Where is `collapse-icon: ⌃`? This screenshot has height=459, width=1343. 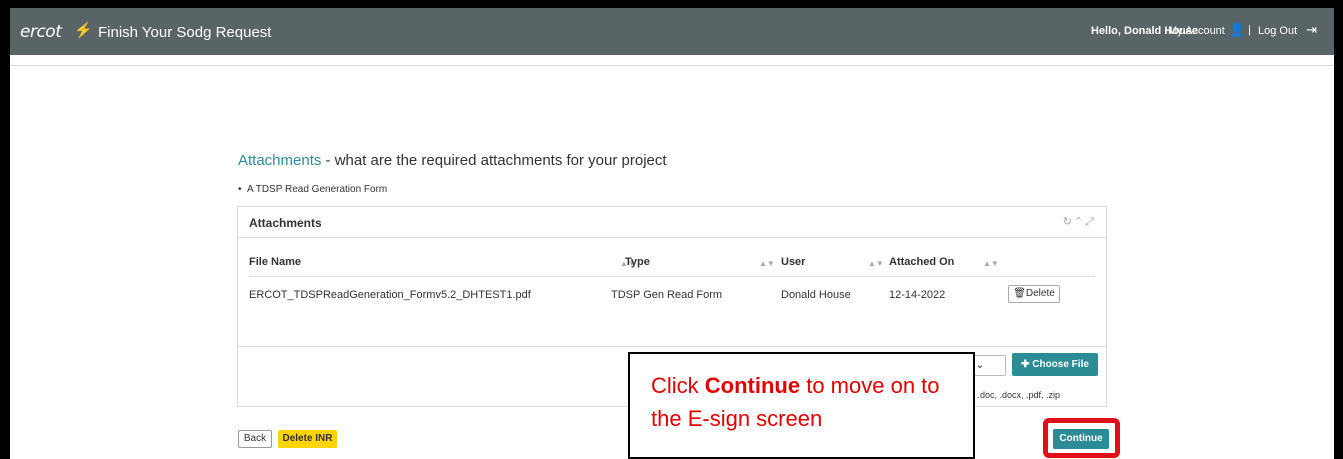 collapse-icon: ⌃ is located at coordinates (1079, 222).